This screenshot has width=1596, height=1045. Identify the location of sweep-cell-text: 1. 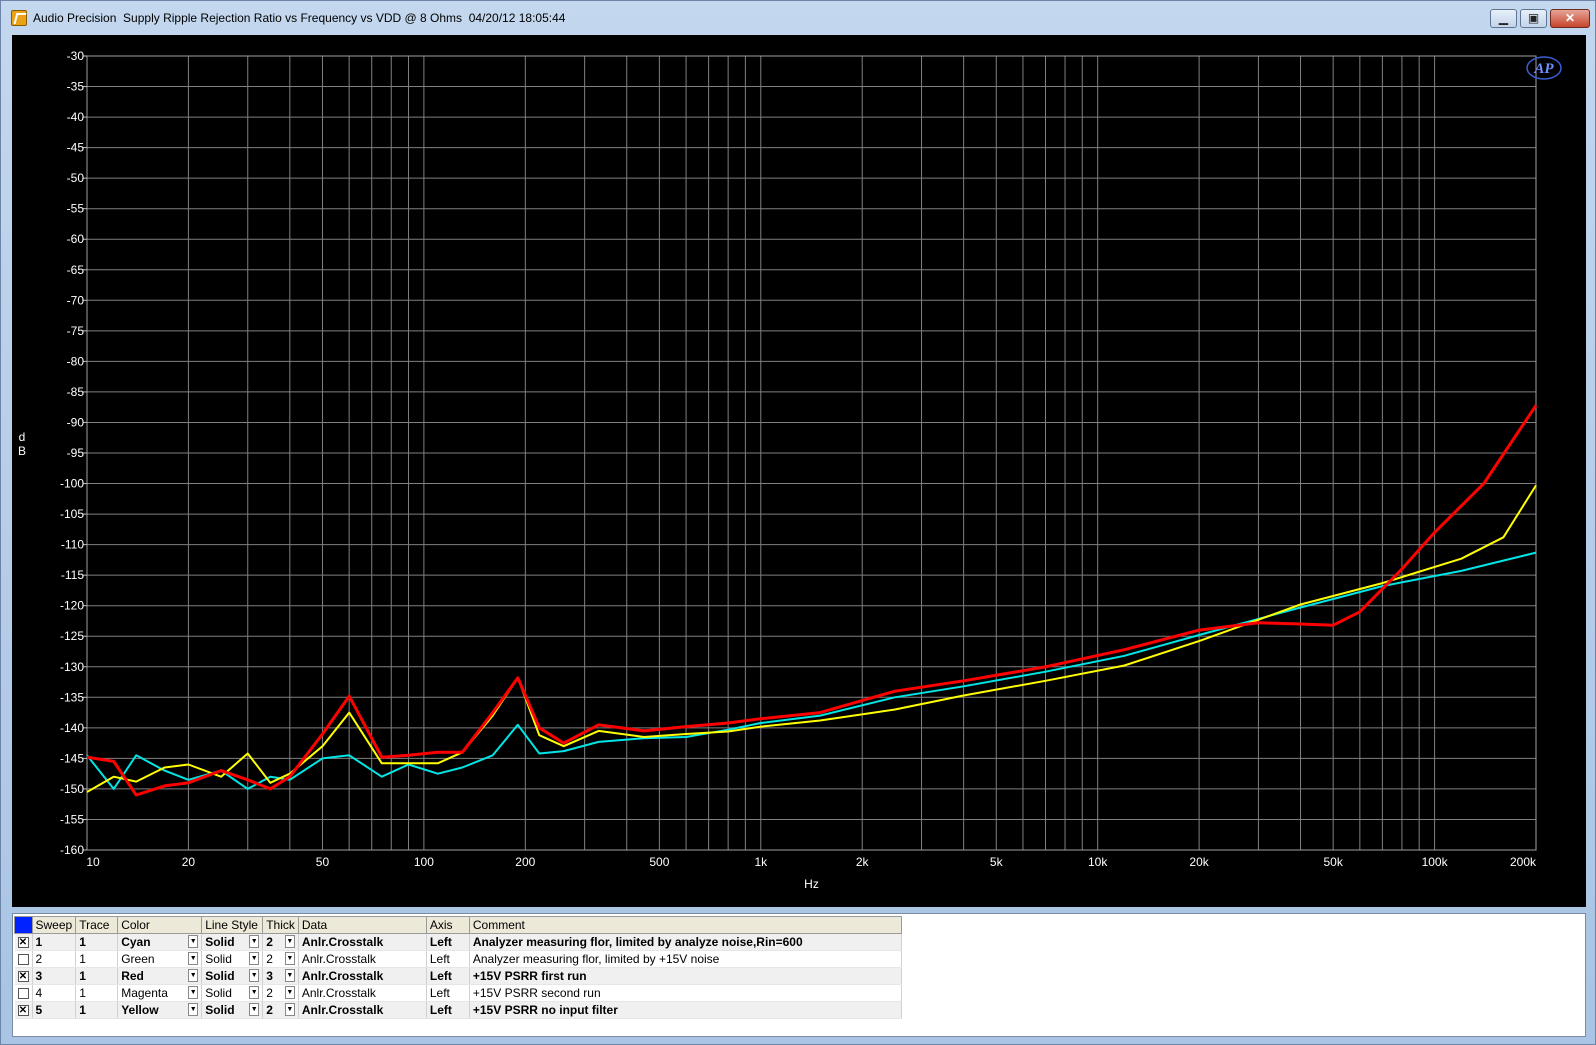
(39, 942).